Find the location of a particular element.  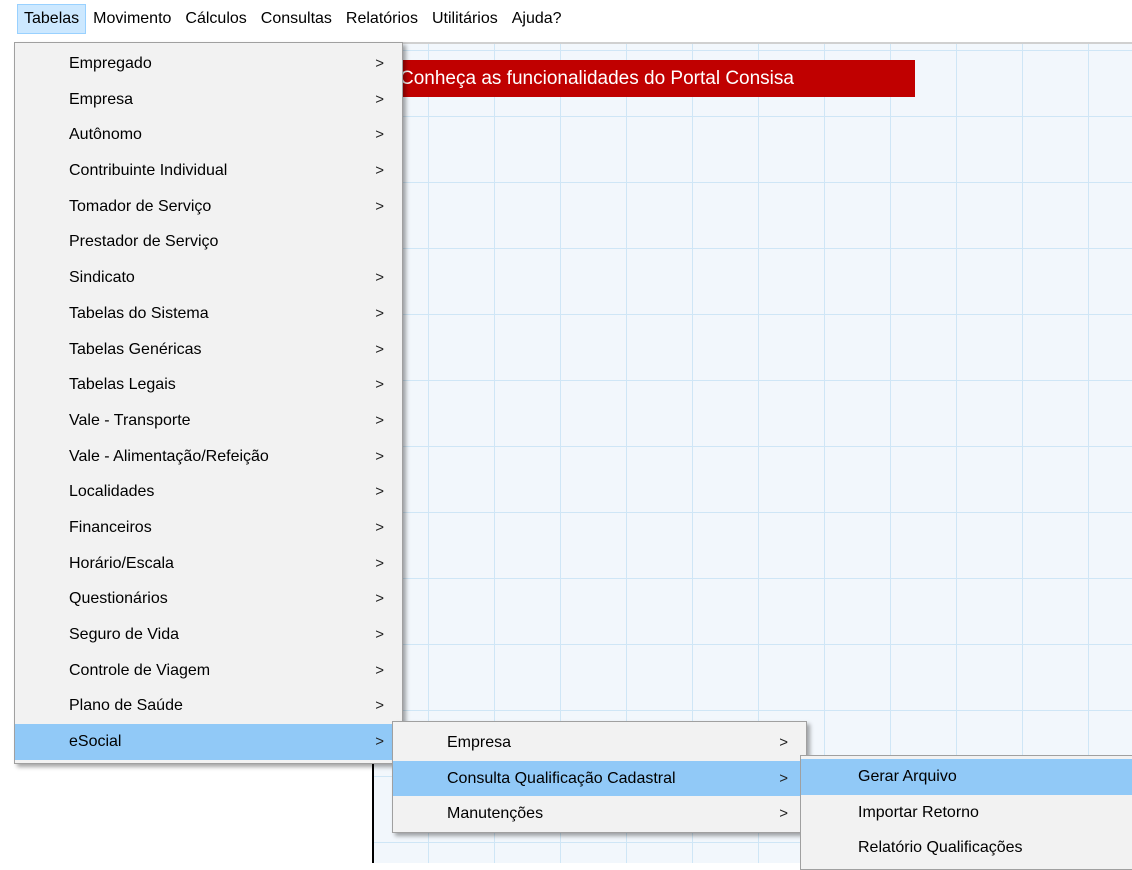

tabelas-item-prestador-de-servico: Prestador de Serviço is located at coordinates (208, 242).